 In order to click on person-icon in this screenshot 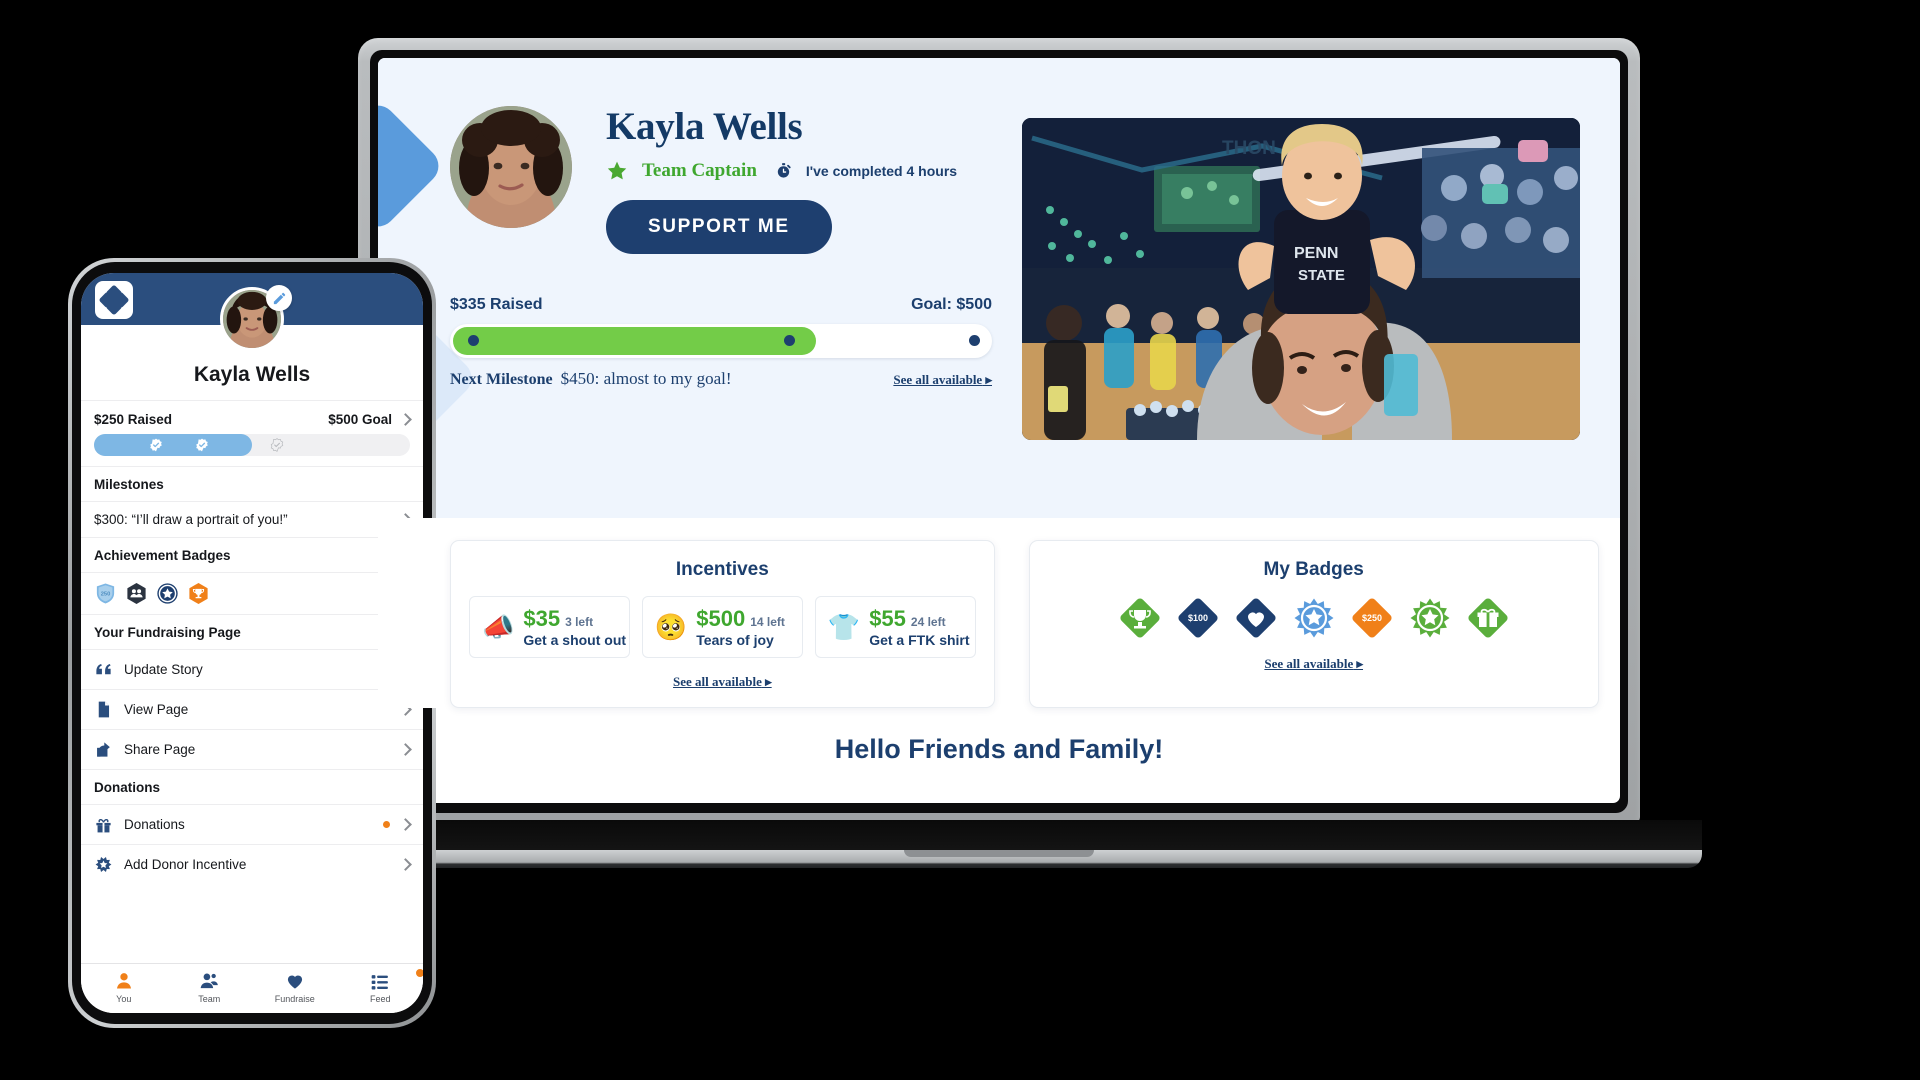, I will do `click(124, 981)`.